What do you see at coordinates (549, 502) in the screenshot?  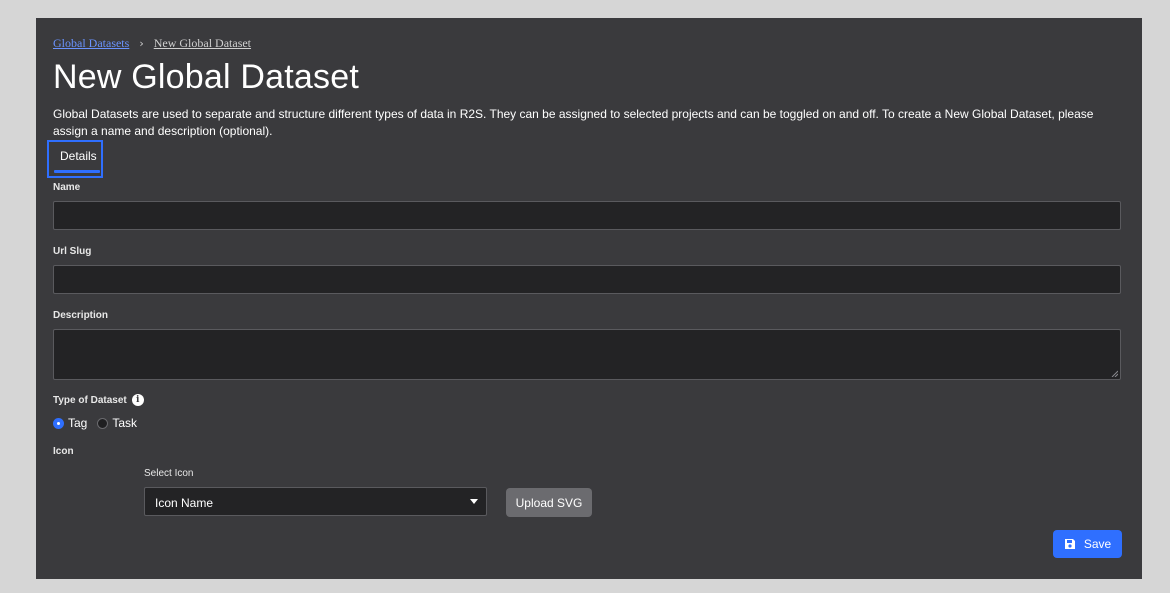 I see `upload-svg-button: Upload SVG` at bounding box center [549, 502].